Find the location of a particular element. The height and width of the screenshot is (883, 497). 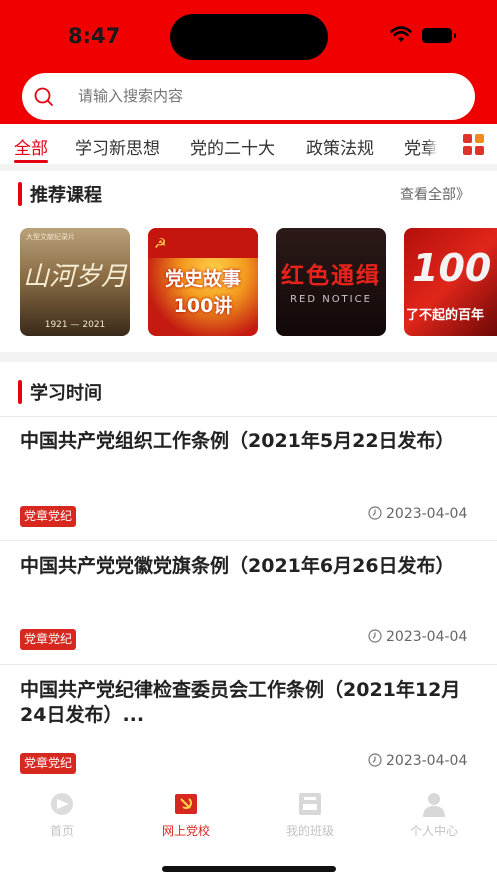

search-icon is located at coordinates (43, 96).